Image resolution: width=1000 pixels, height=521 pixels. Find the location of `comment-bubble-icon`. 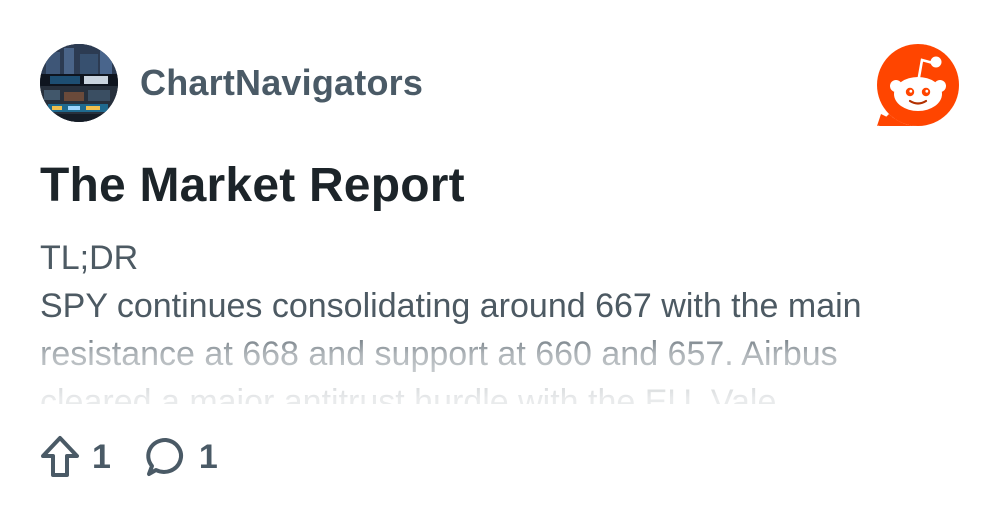

comment-bubble-icon is located at coordinates (164, 457).